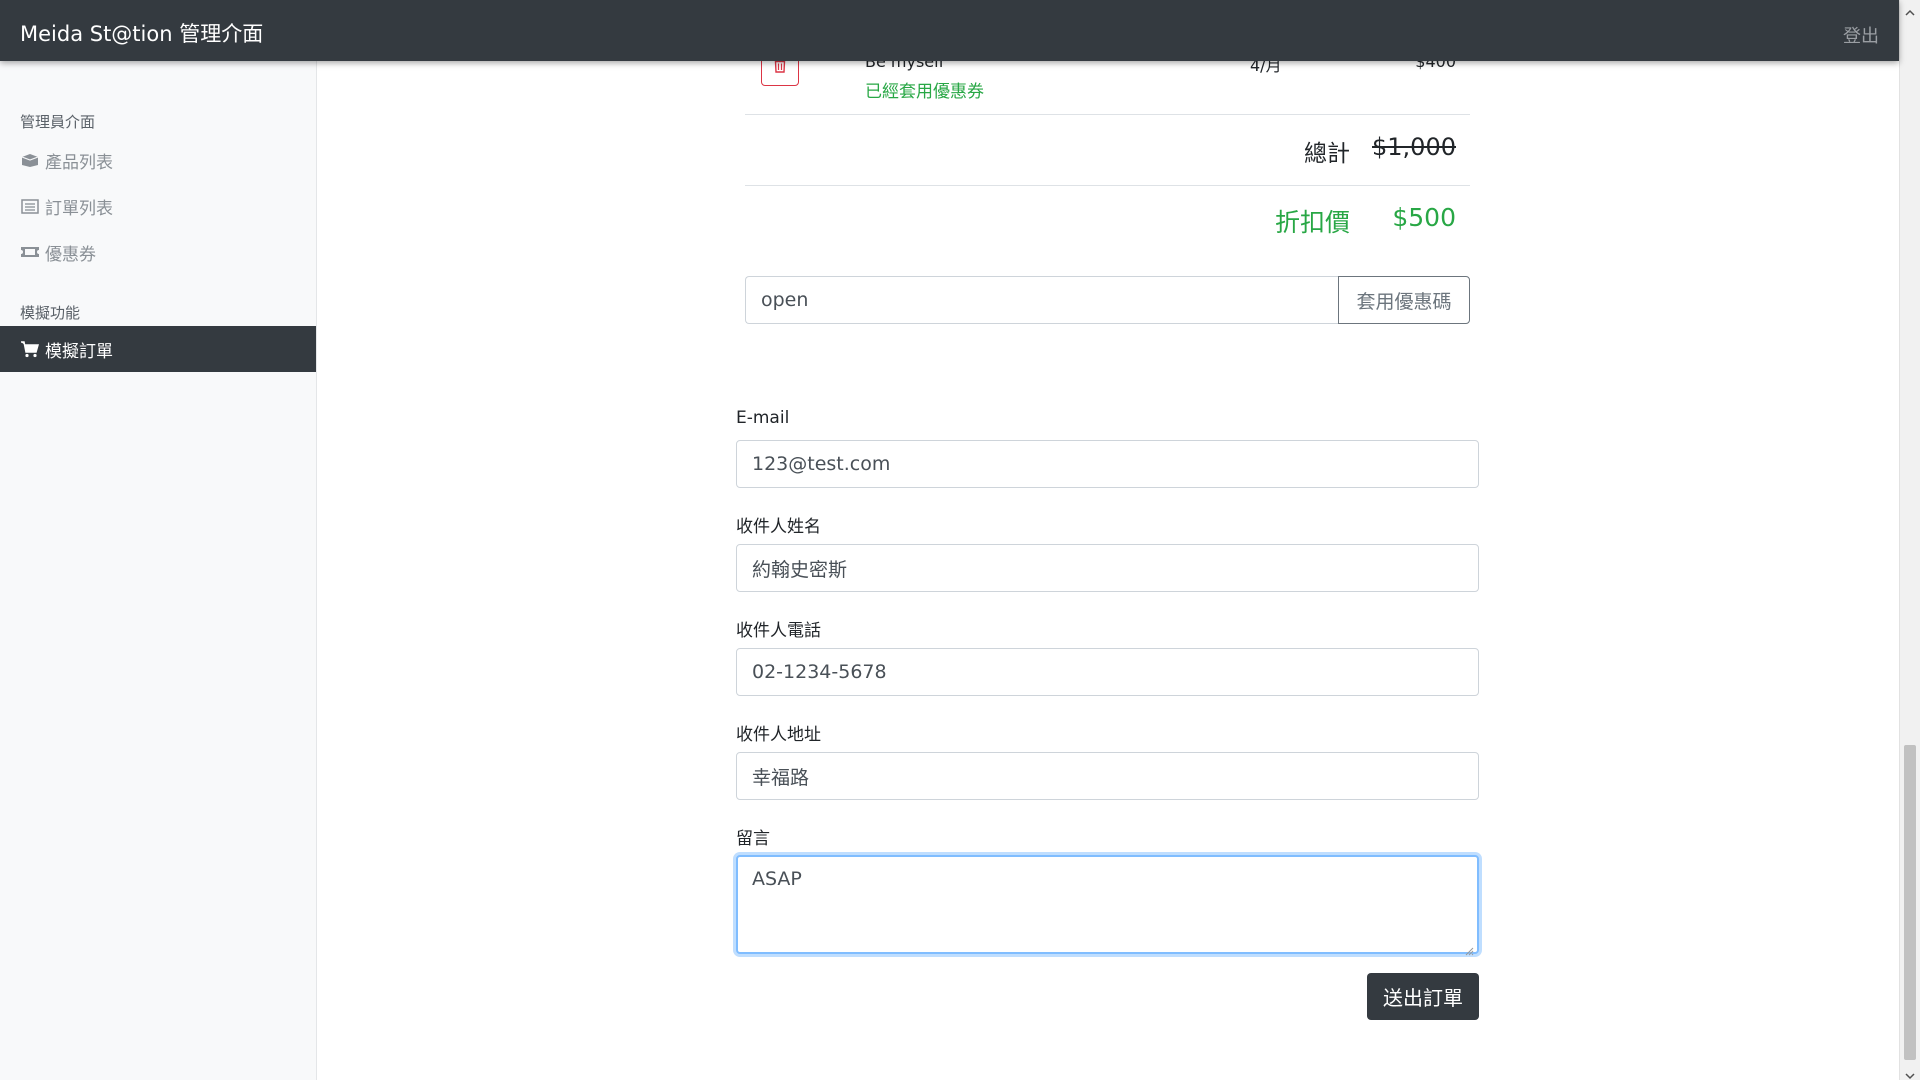 The image size is (1920, 1080). I want to click on sidebar-item-label: 優惠券, so click(70, 254).